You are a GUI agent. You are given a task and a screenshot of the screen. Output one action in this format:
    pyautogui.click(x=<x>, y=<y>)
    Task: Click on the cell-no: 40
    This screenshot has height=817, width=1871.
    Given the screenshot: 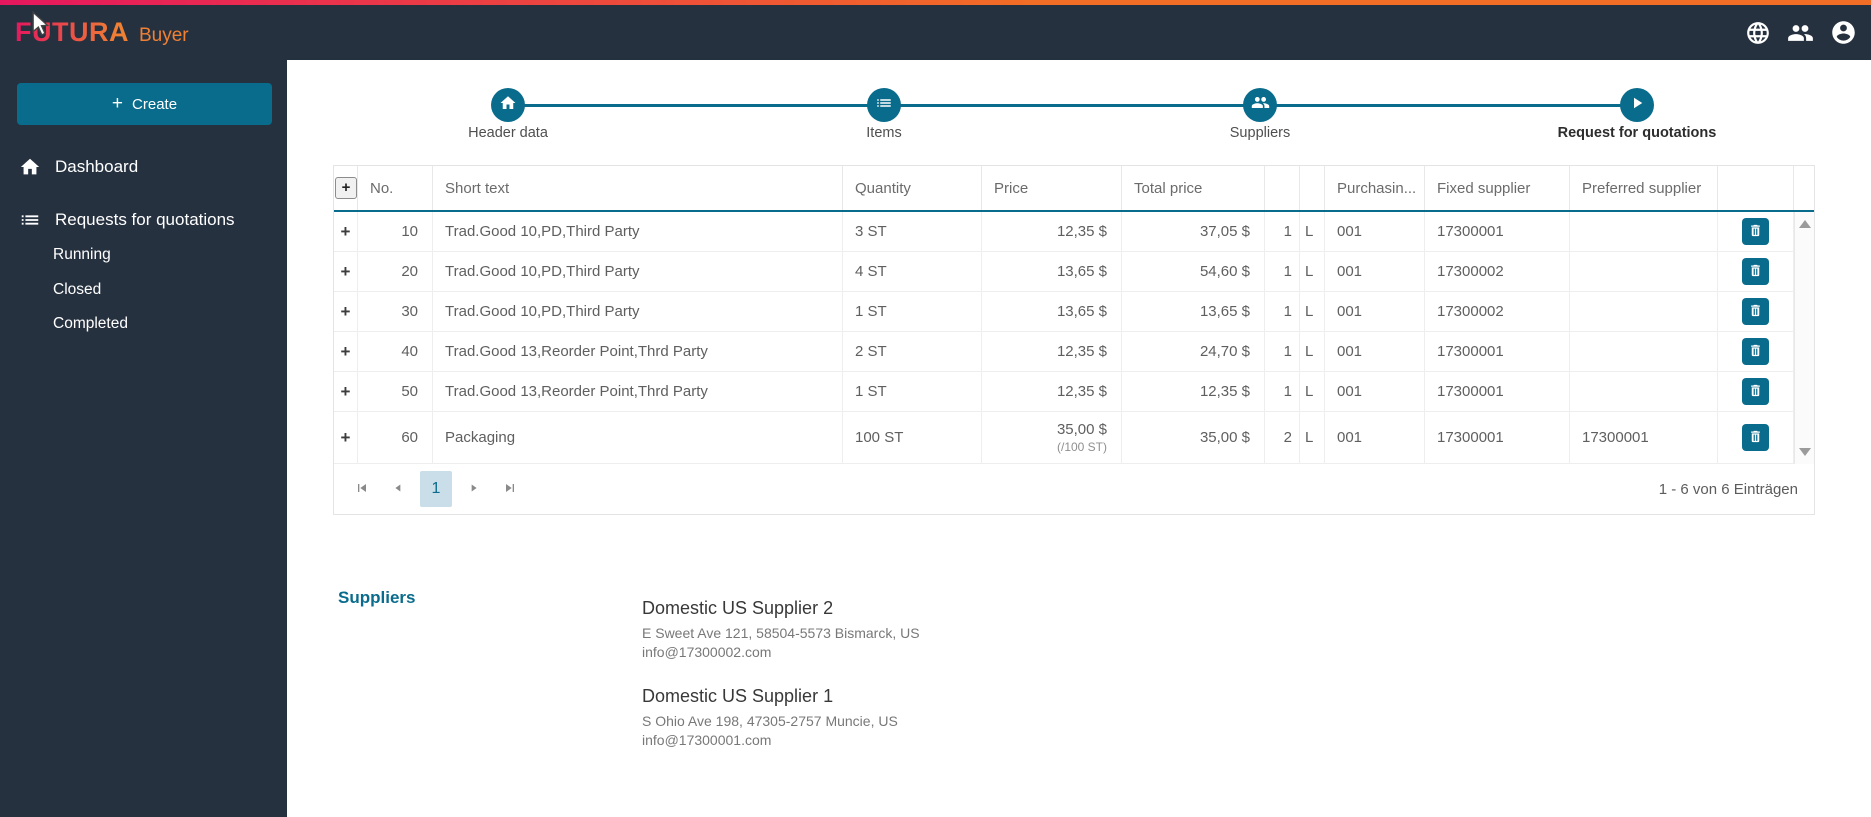 What is the action you would take?
    pyautogui.click(x=395, y=351)
    